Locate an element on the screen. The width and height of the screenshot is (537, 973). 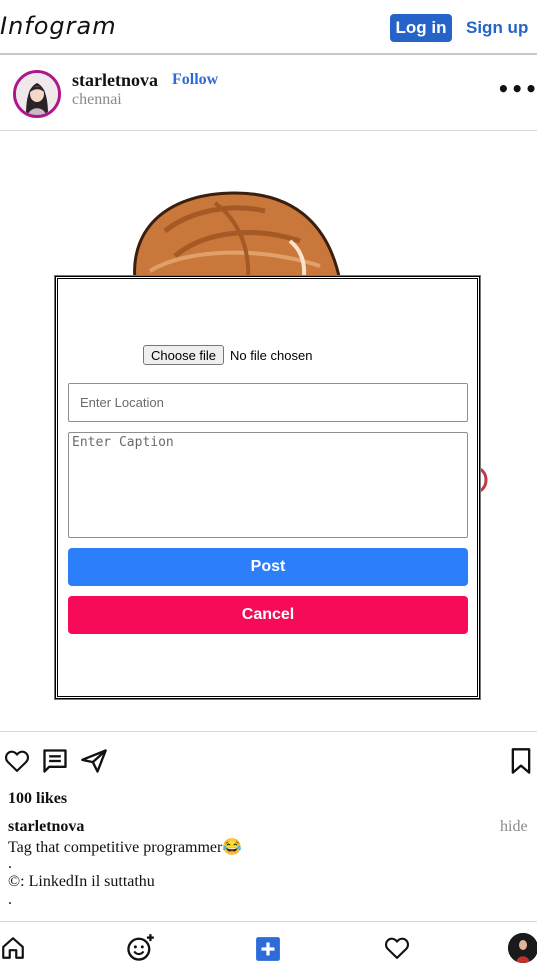
file-picker: Choose file No file chosen is located at coordinates (227, 355).